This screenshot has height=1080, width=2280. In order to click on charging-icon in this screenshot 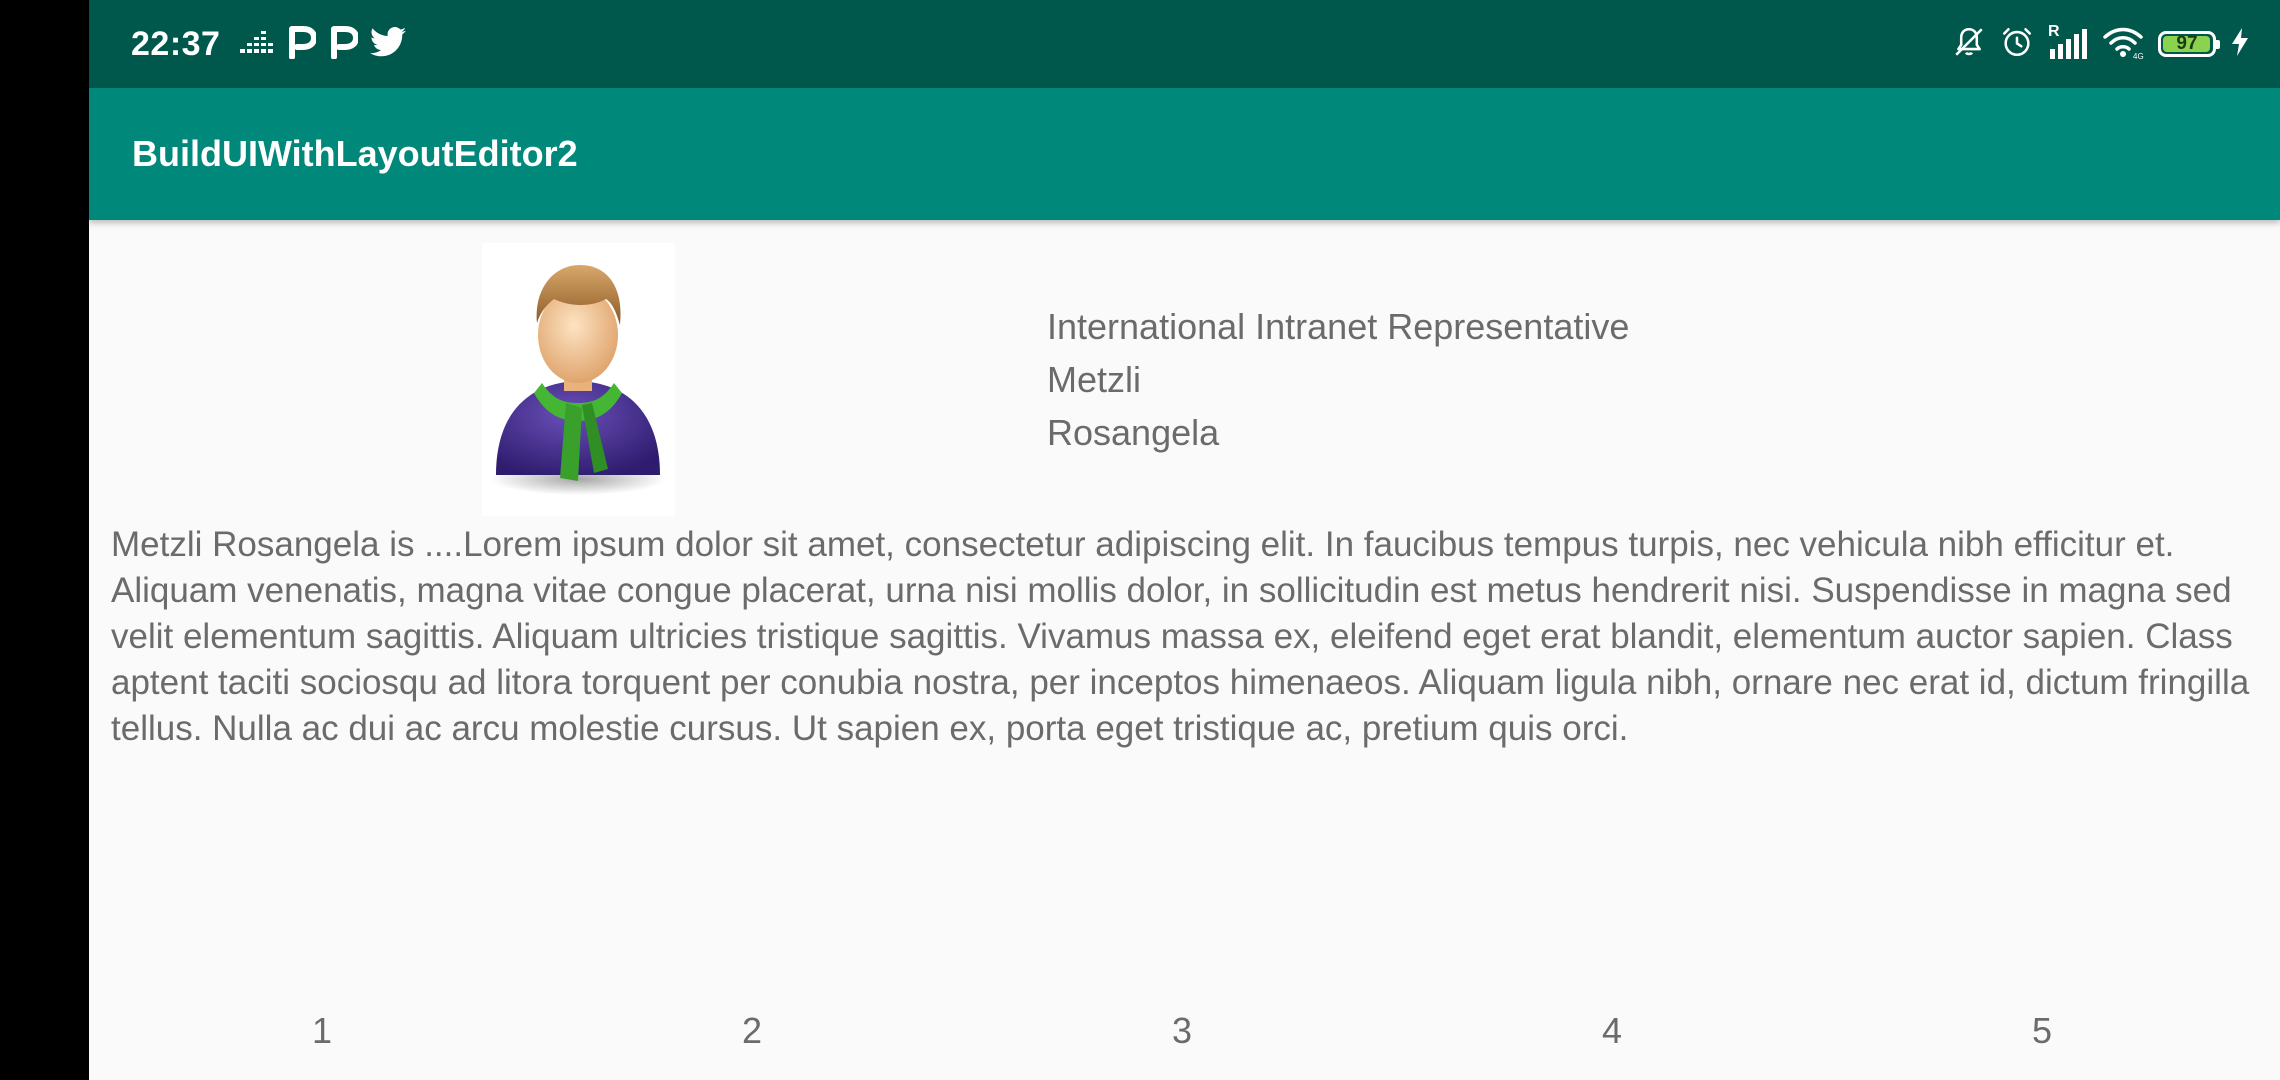, I will do `click(2240, 44)`.